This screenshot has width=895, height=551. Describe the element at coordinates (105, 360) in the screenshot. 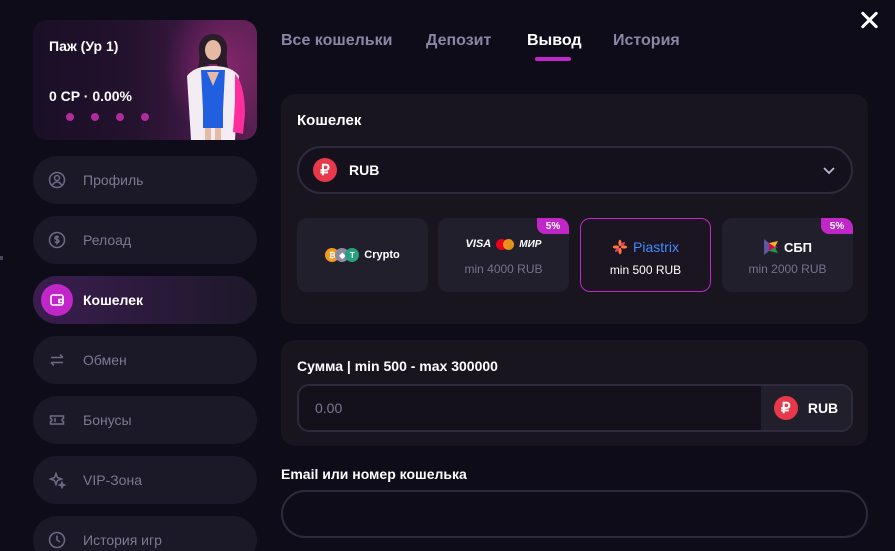

I see `sidebar-item-label: Обмен` at that location.